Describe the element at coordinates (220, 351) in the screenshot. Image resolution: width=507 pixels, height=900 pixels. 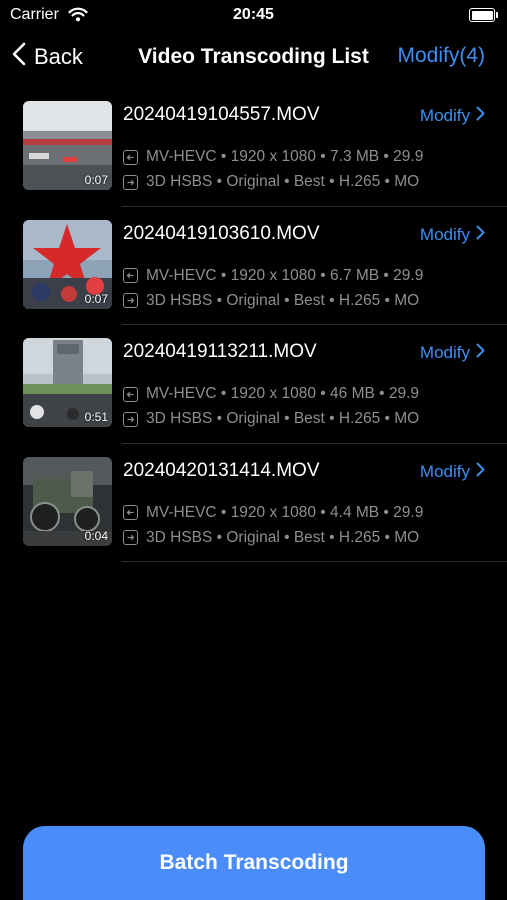
I see `video-filename: 20240419113211.MOV` at that location.